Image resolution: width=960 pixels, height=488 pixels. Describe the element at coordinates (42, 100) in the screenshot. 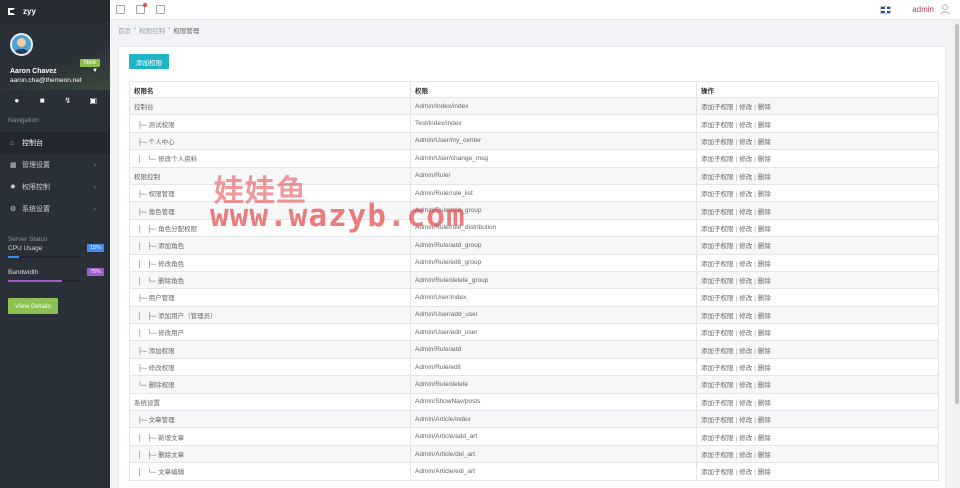

I see `chat-icon: ■` at that location.